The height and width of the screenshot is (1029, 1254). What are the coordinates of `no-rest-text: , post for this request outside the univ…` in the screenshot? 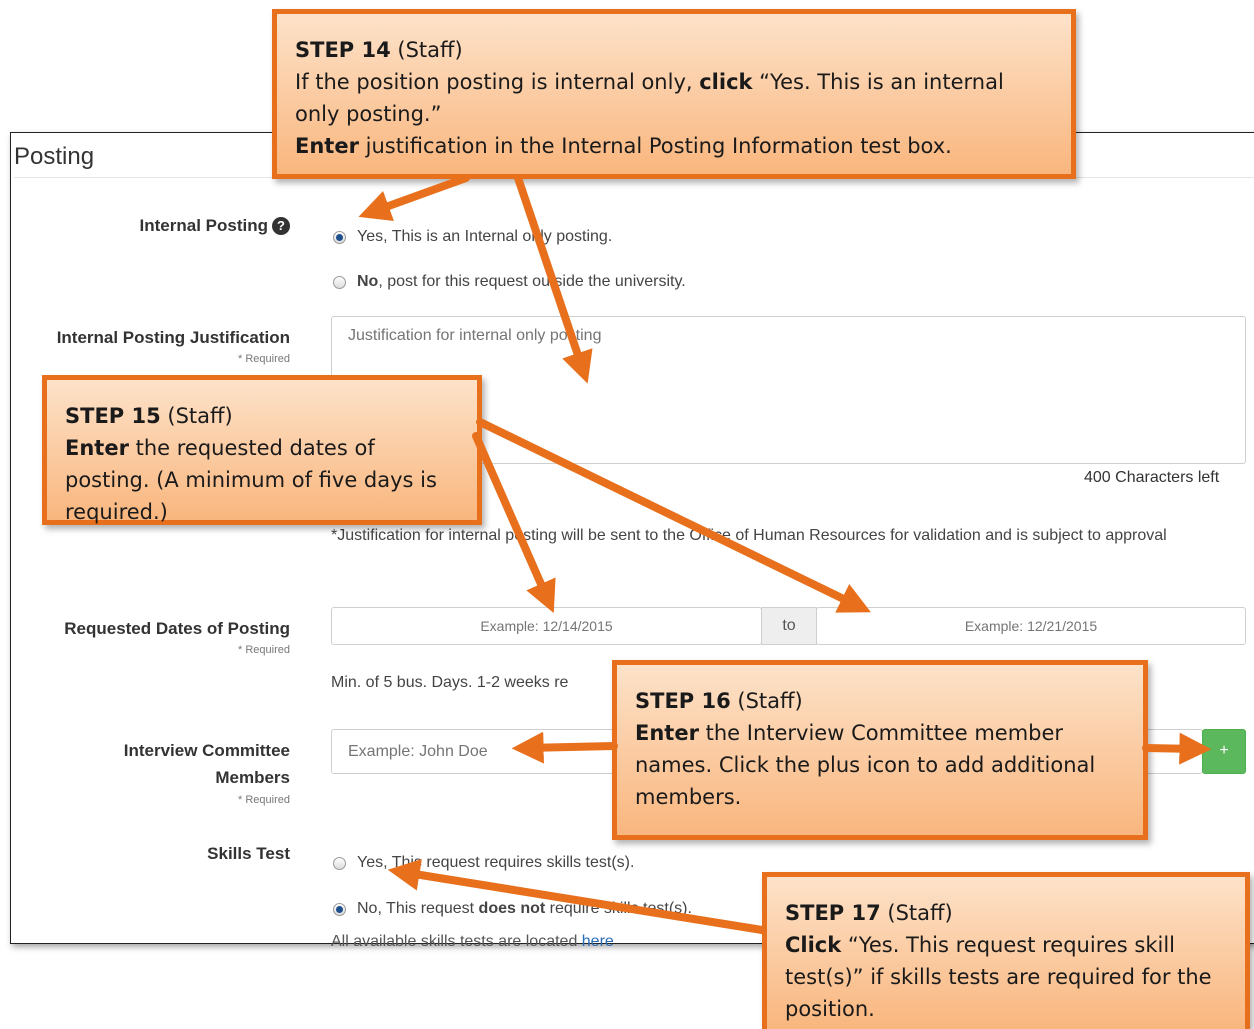 It's located at (532, 281).